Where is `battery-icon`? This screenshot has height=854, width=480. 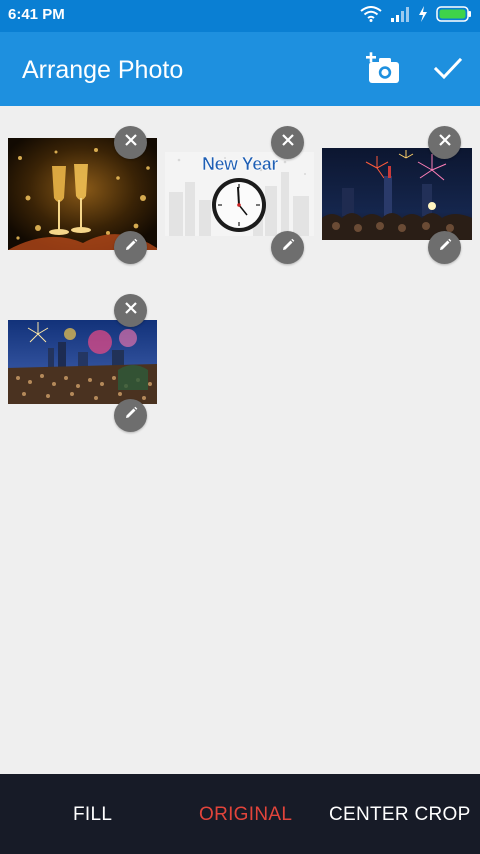 battery-icon is located at coordinates (454, 16).